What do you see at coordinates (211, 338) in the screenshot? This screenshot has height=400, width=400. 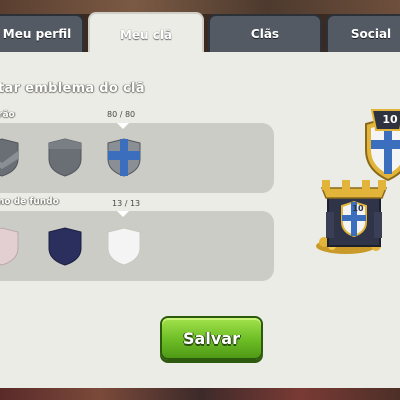 I see `save-button: Salvar` at bounding box center [211, 338].